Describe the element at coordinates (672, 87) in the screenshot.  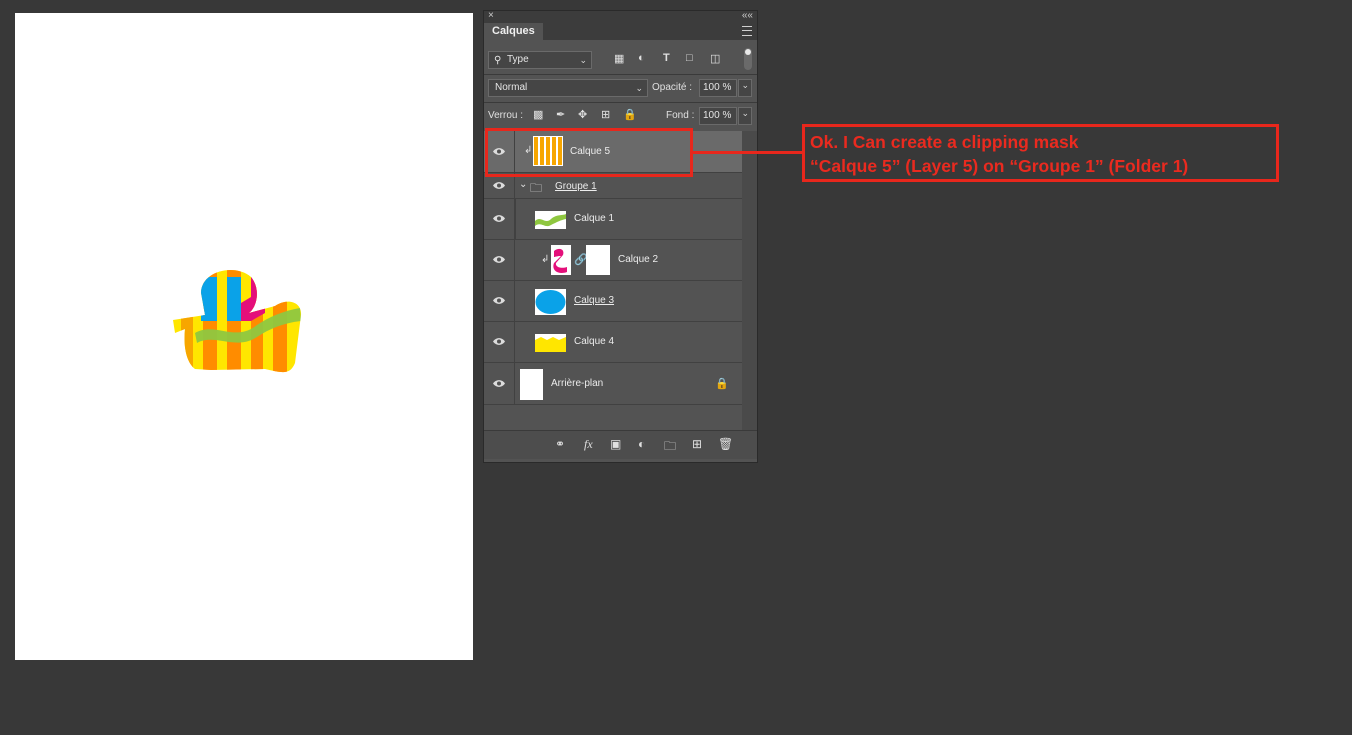
I see `opacity-label: Opacité :` at that location.